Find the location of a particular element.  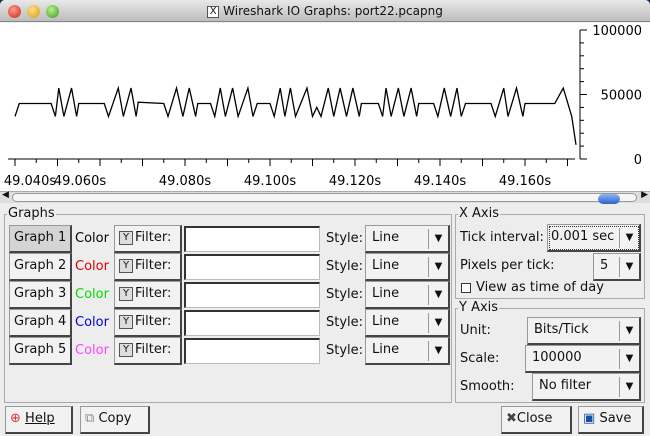

scrollbar-thumb is located at coordinates (609, 199).